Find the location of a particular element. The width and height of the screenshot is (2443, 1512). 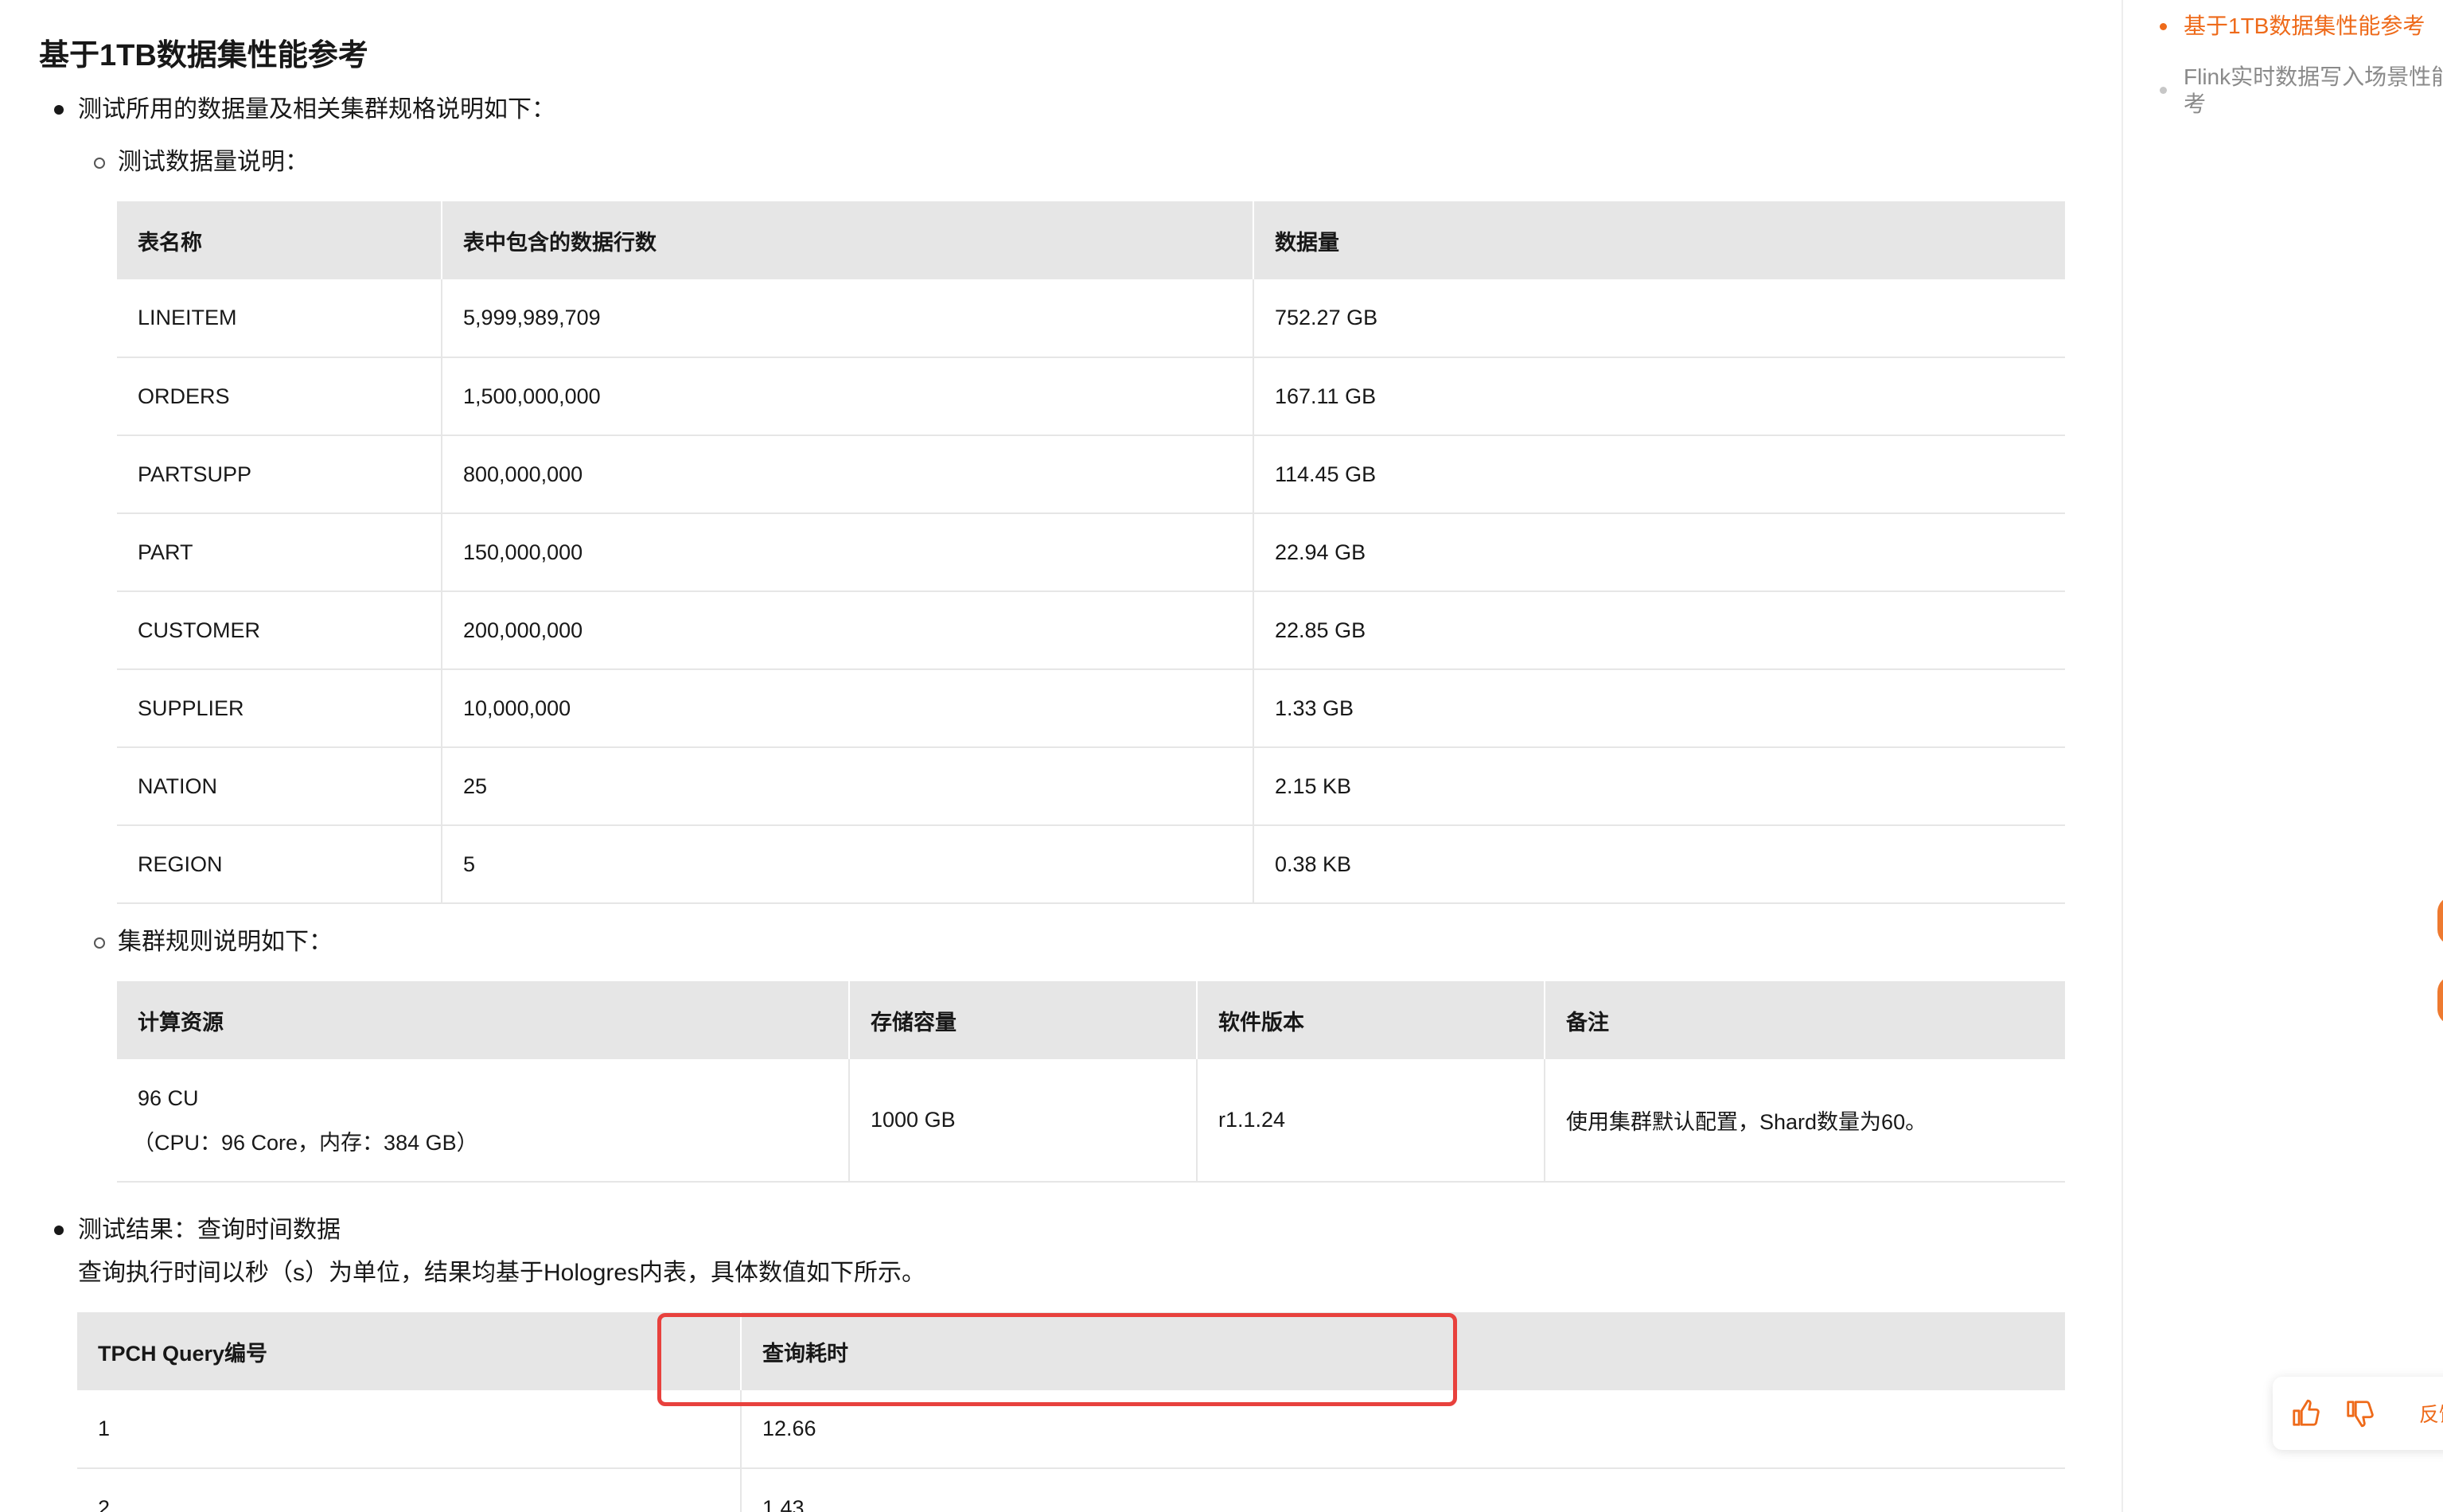

table-row: NATION 25 2.15 KB is located at coordinates (1091, 786).